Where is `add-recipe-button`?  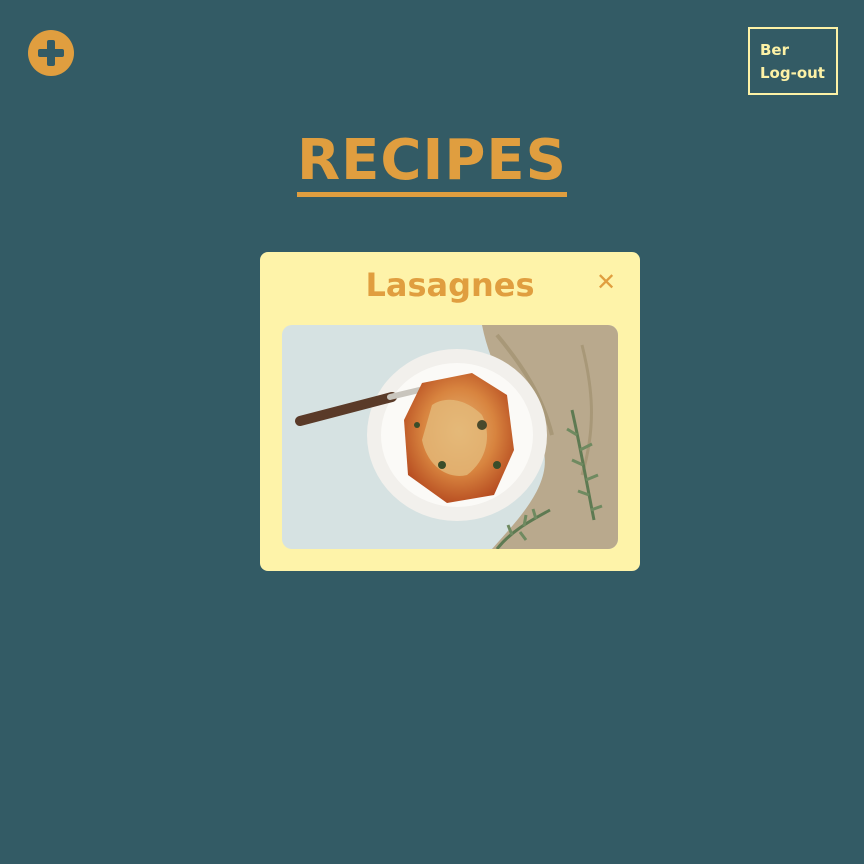 add-recipe-button is located at coordinates (51, 53).